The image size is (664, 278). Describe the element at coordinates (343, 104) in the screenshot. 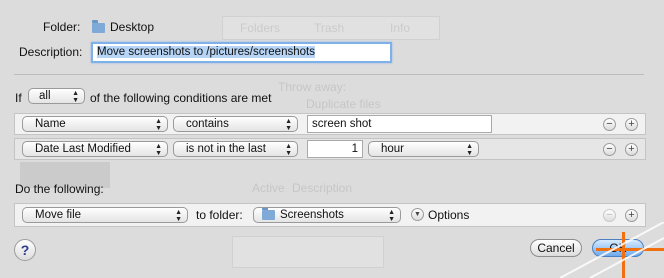

I see `bg-duplicate: Duplicate files` at that location.